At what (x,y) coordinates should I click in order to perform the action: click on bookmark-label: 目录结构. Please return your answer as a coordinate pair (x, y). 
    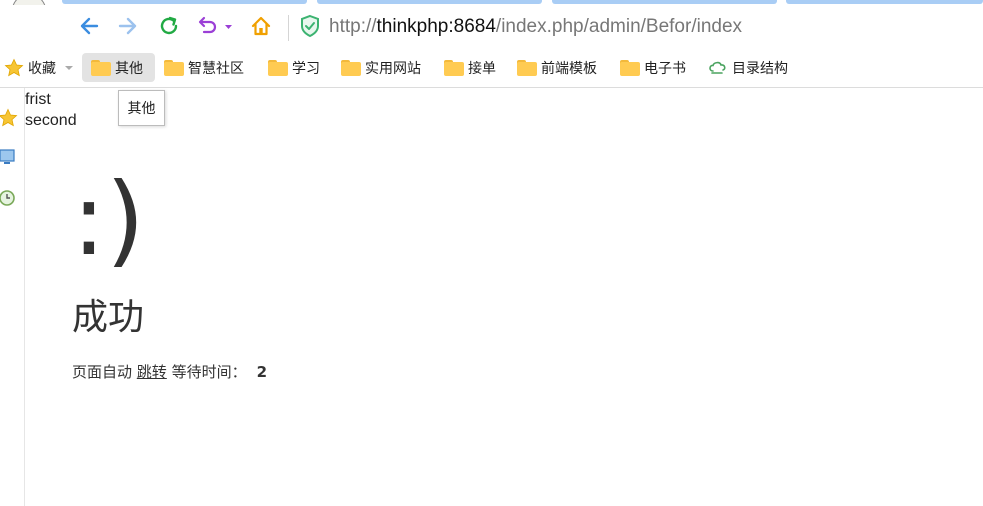
    Looking at the image, I should click on (760, 67).